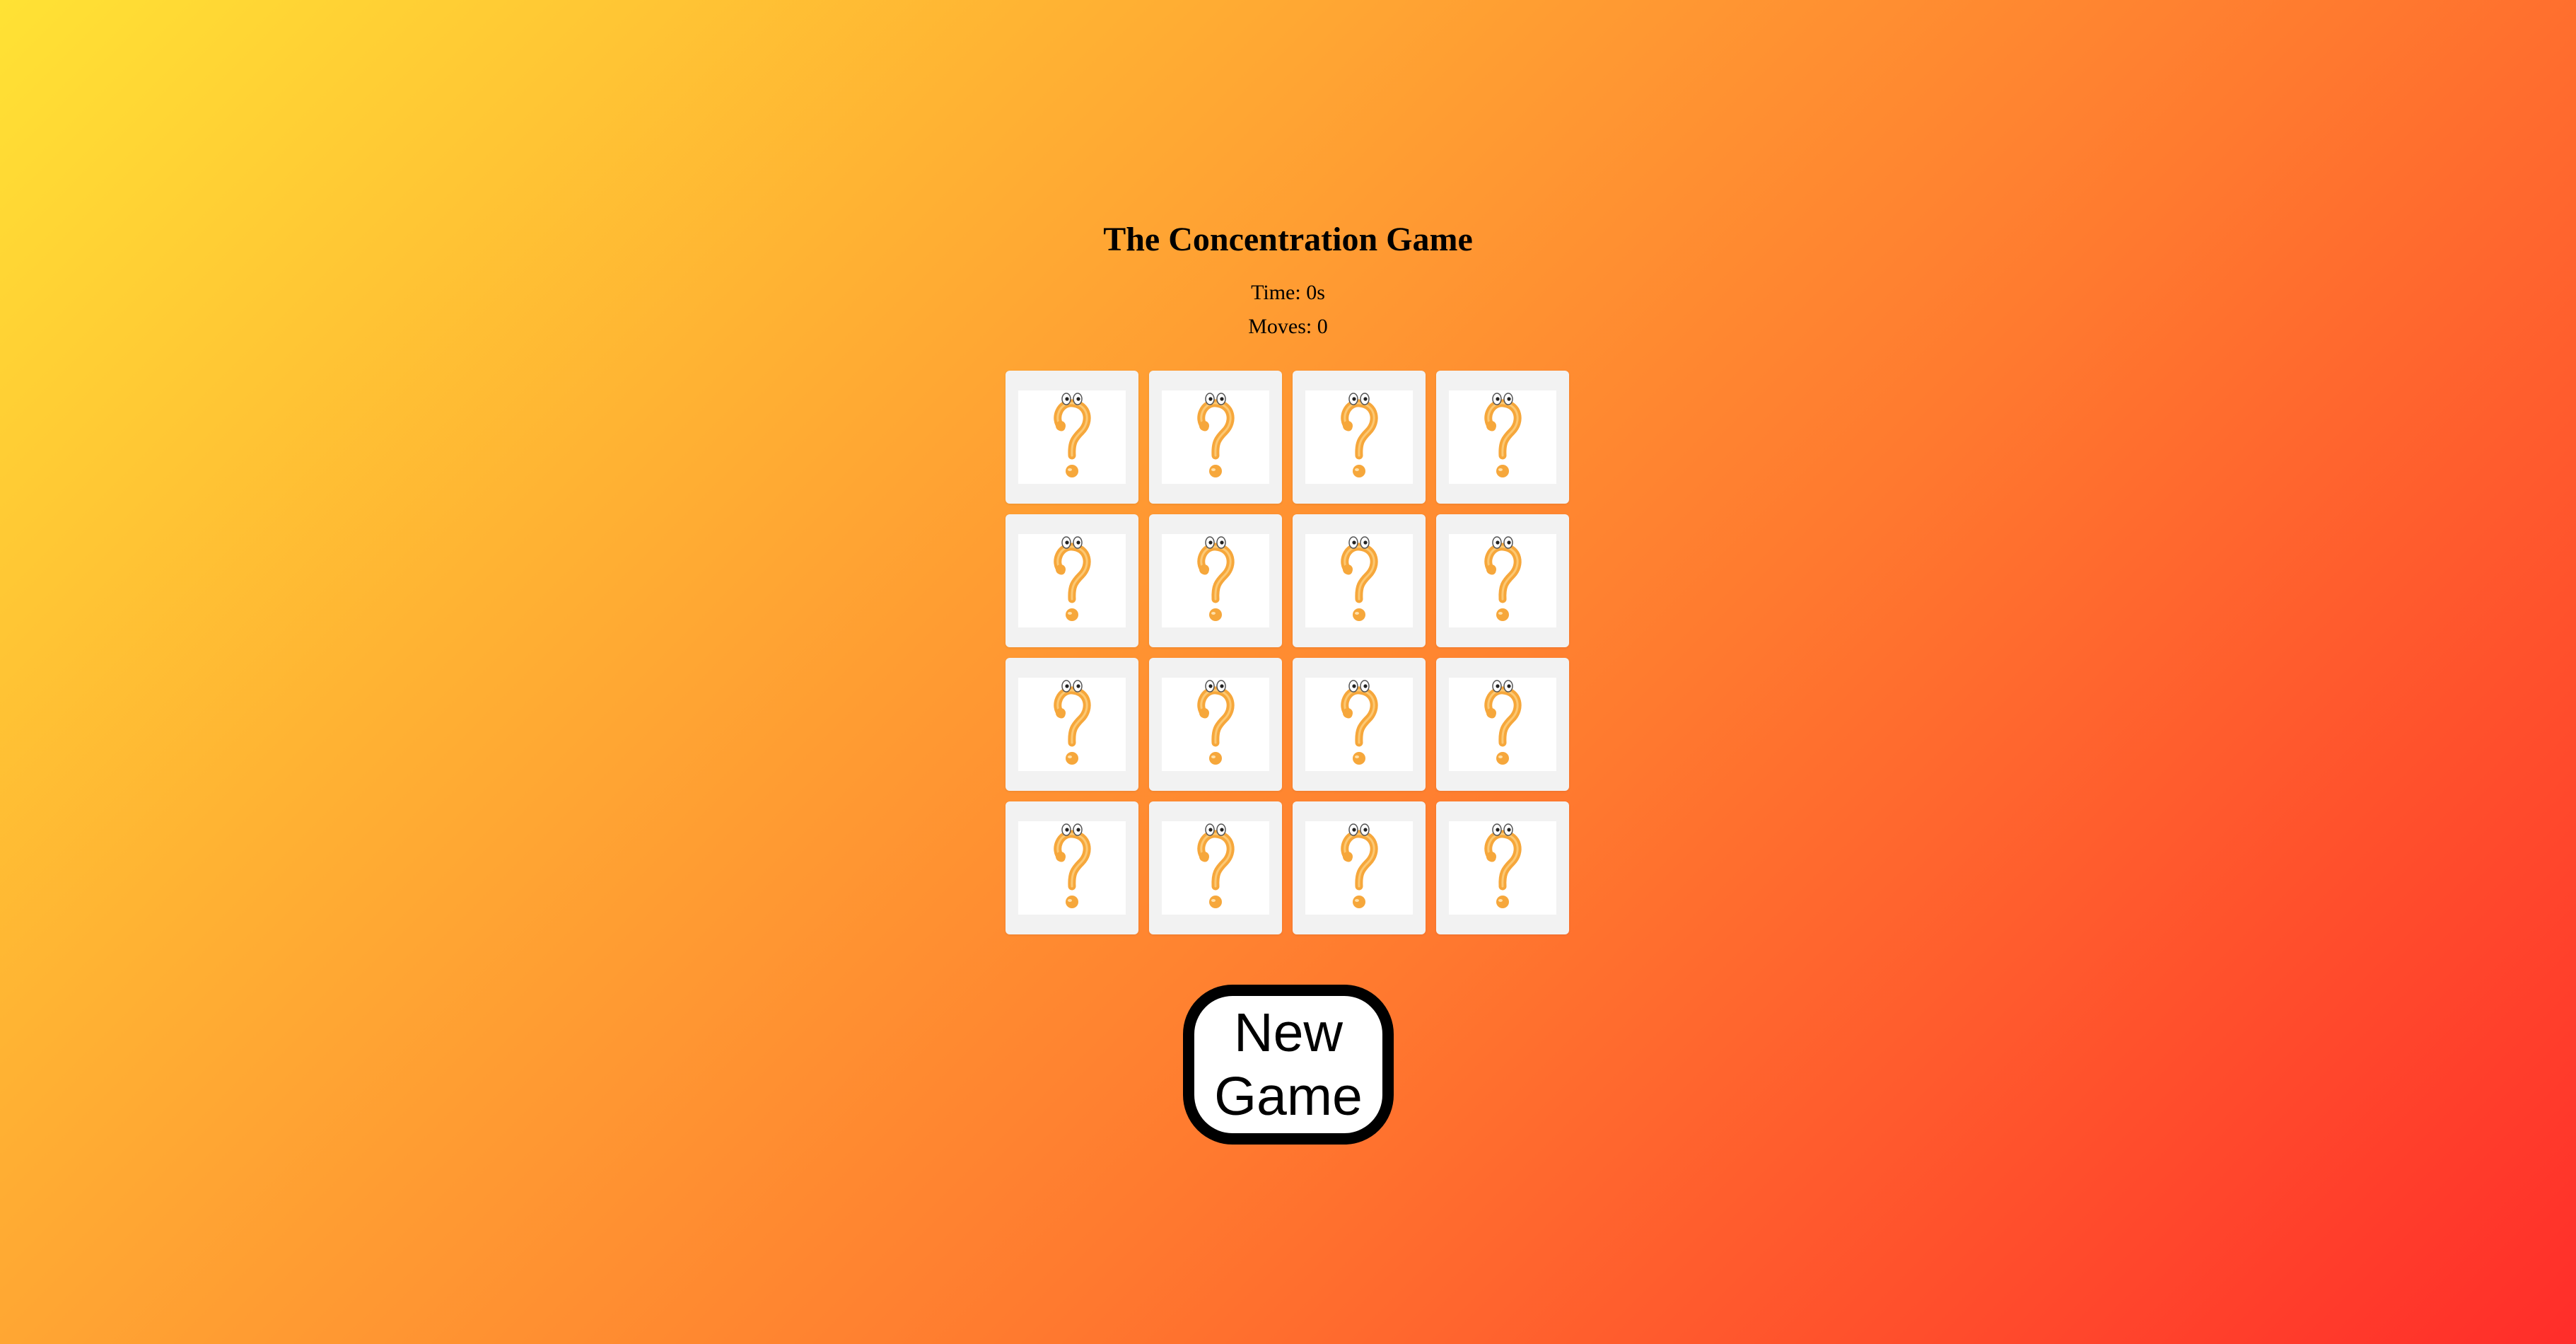 Image resolution: width=2576 pixels, height=1344 pixels. I want to click on card-grid, so click(1288, 654).